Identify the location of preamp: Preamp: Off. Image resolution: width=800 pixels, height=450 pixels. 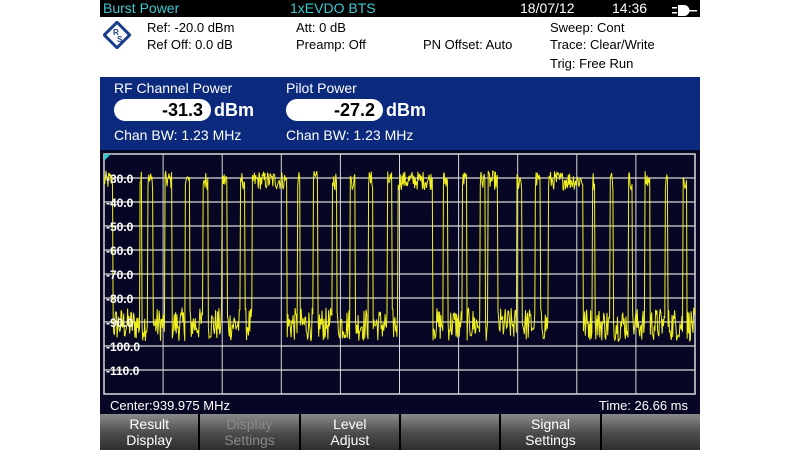
(331, 44).